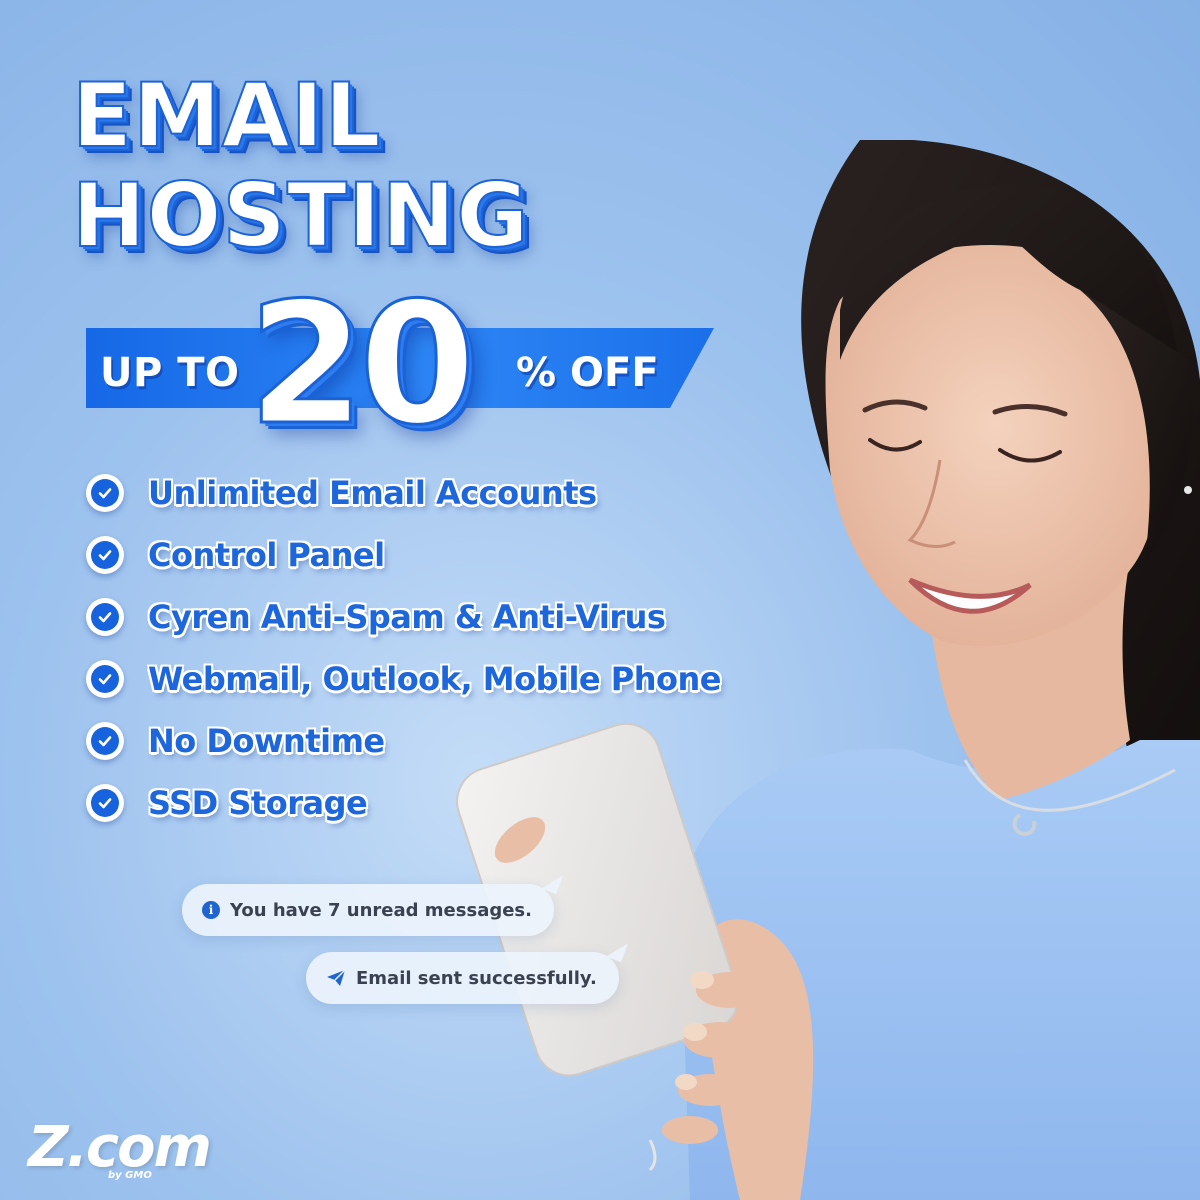 The image size is (1200, 1200). Describe the element at coordinates (267, 555) in the screenshot. I see `feature-label: Control Panel` at that location.